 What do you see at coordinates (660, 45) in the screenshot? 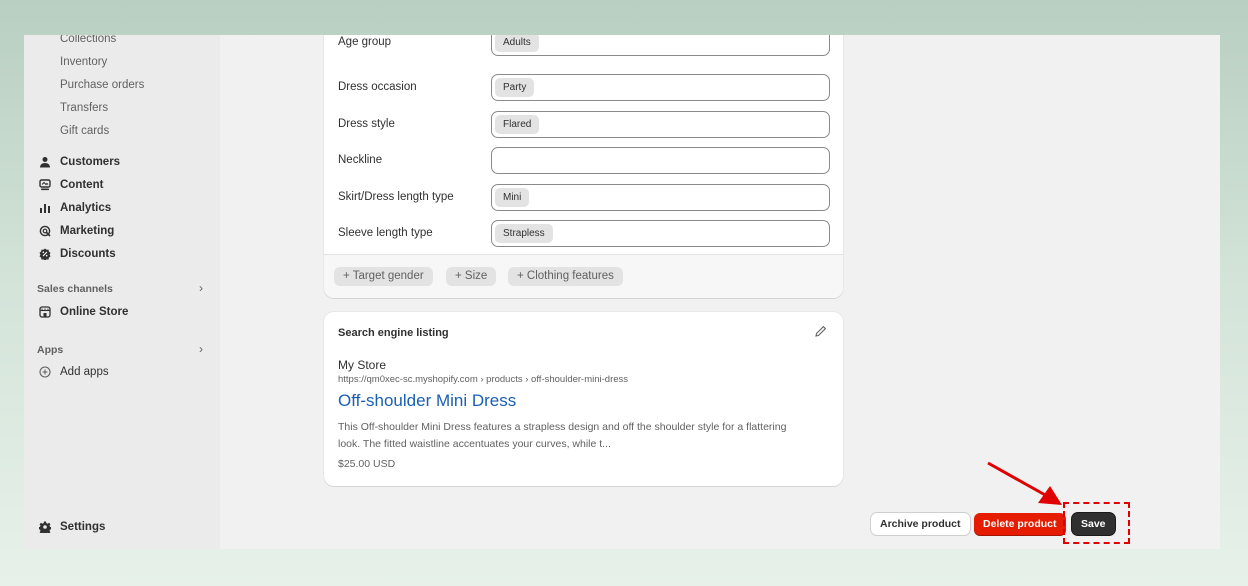
I see `age-group-field: Adults` at bounding box center [660, 45].